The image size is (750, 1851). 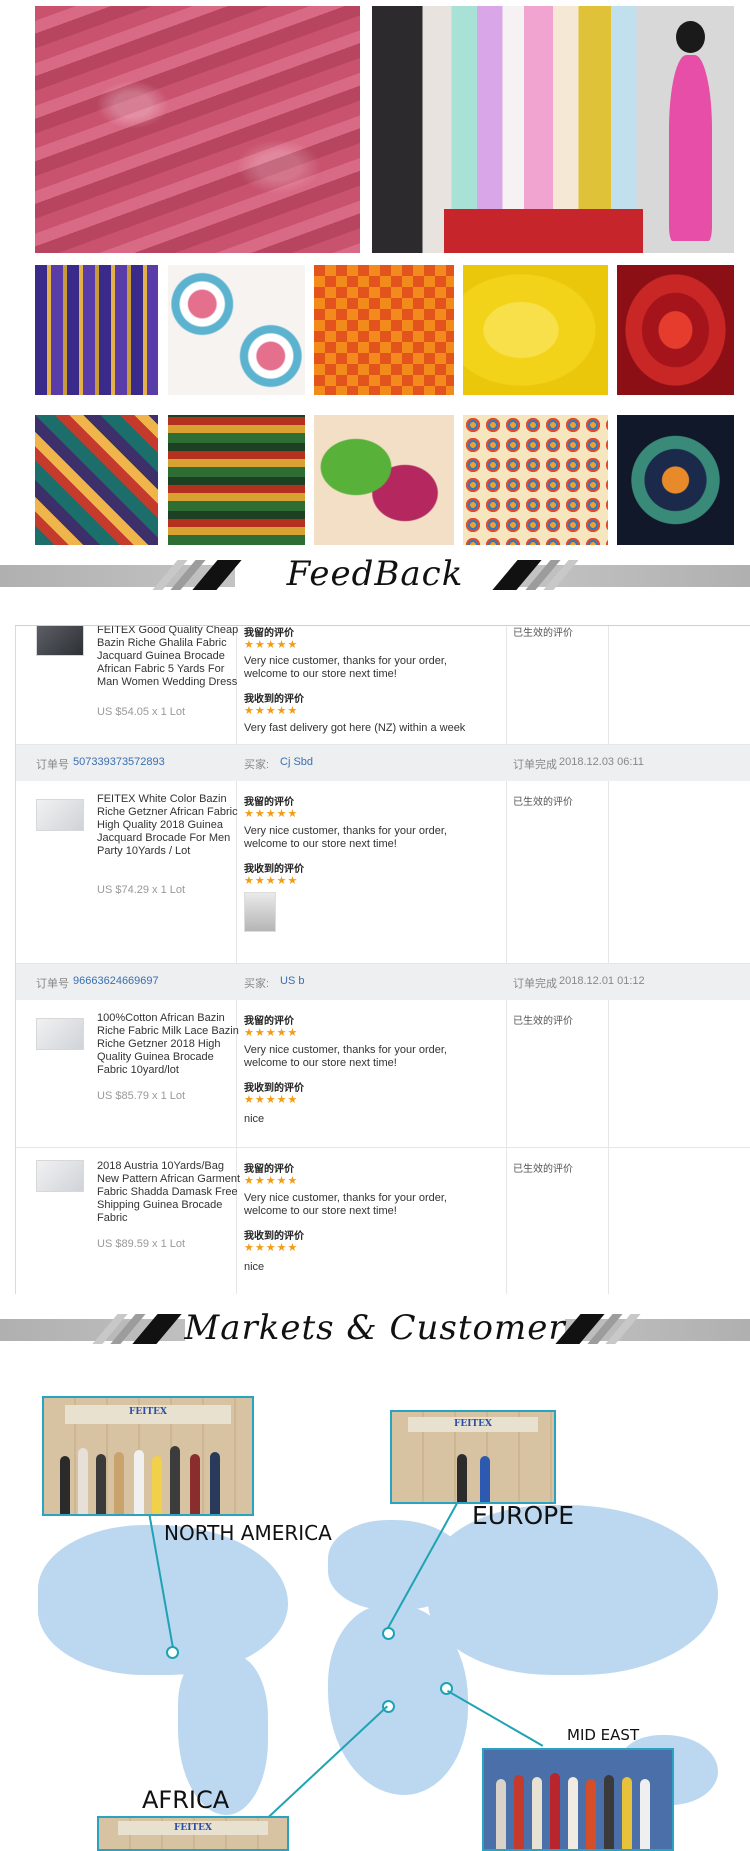 I want to click on order-completed-time: 2018.12.03 06:11, so click(x=601, y=762).